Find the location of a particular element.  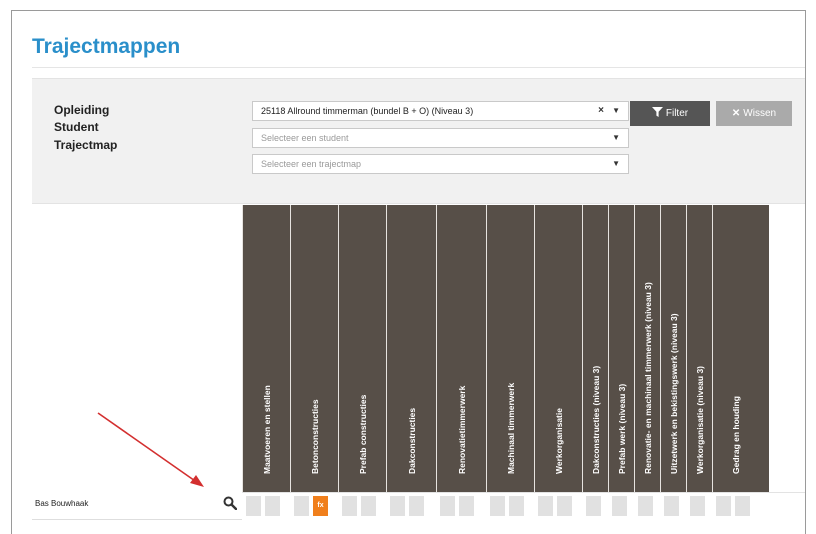

column-header: Dakconstructies is located at coordinates (411, 348).